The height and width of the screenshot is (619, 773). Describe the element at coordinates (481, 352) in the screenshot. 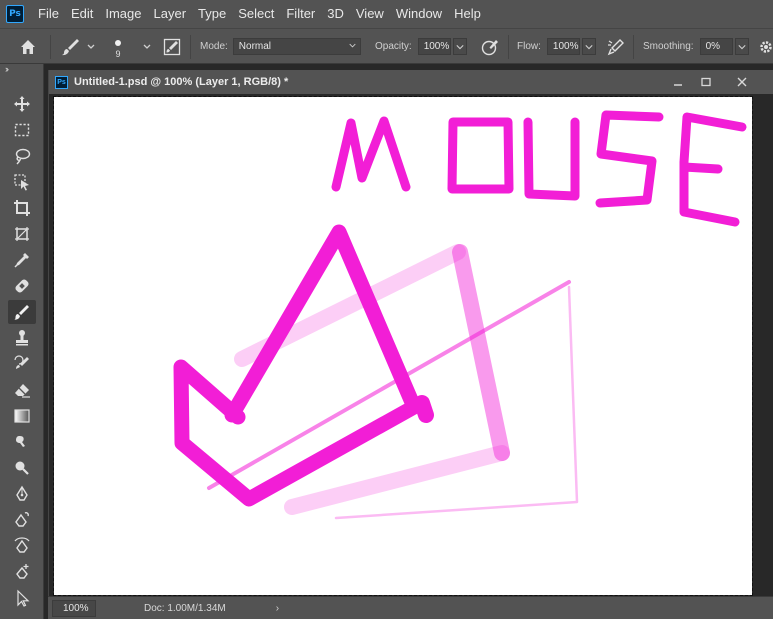

I see `translucent-stroke-right` at that location.